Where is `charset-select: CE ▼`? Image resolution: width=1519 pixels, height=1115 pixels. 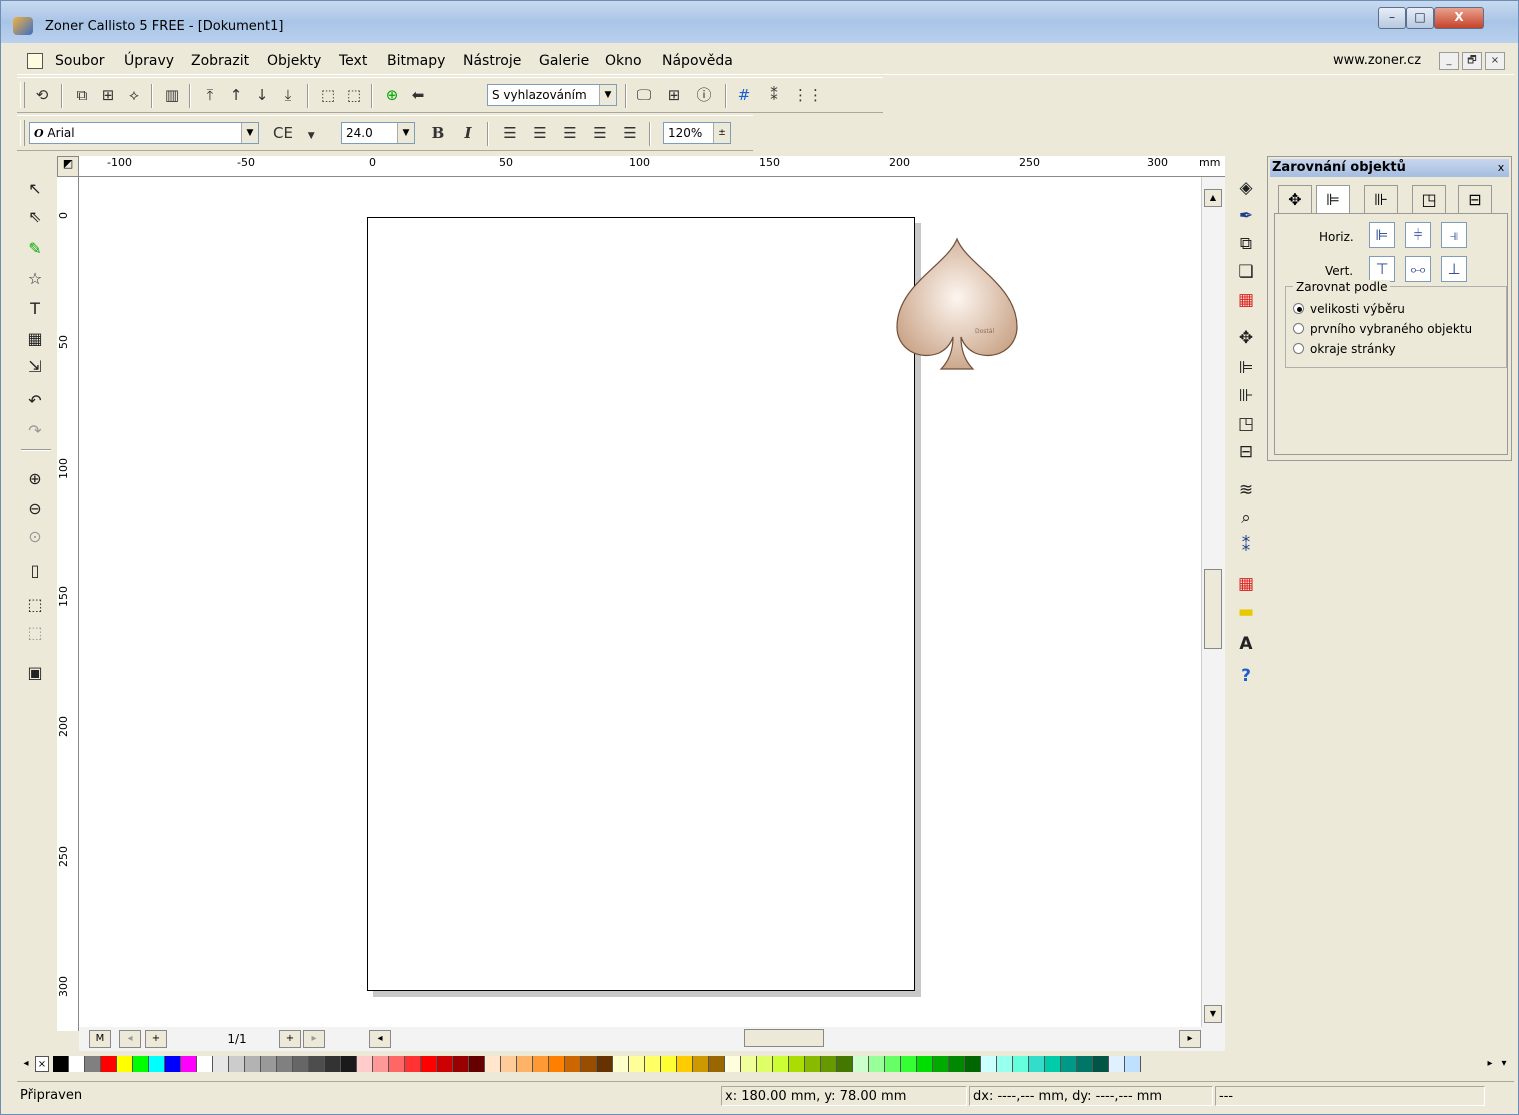 charset-select: CE ▼ is located at coordinates (303, 133).